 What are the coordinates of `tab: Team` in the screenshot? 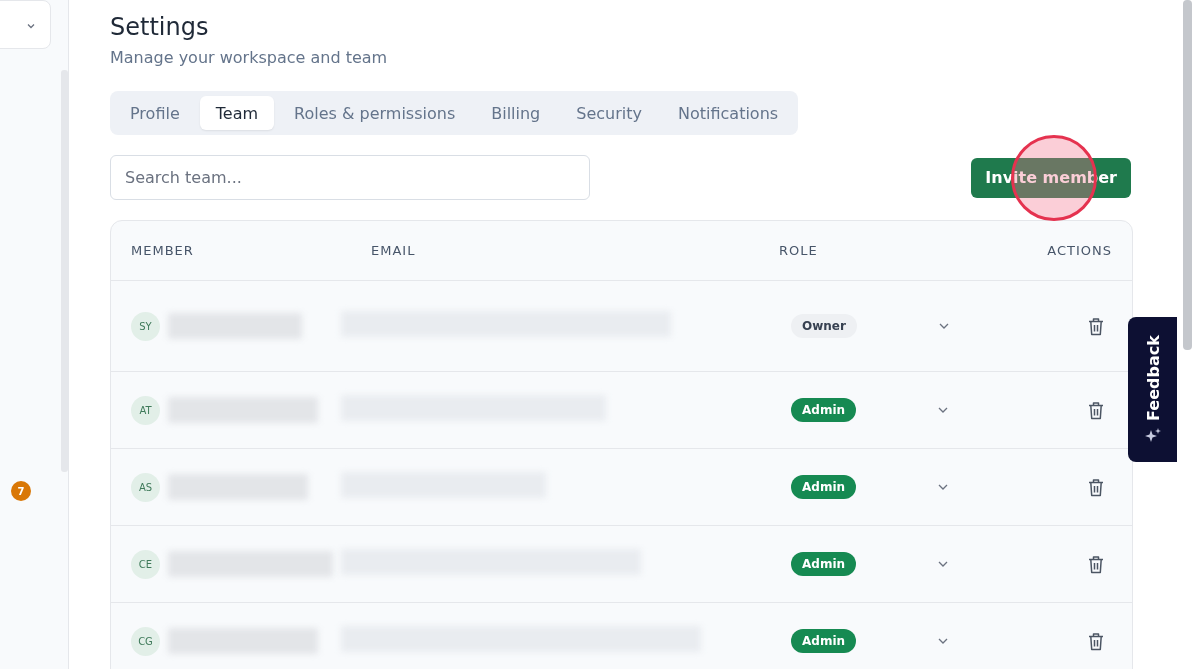 It's located at (237, 113).